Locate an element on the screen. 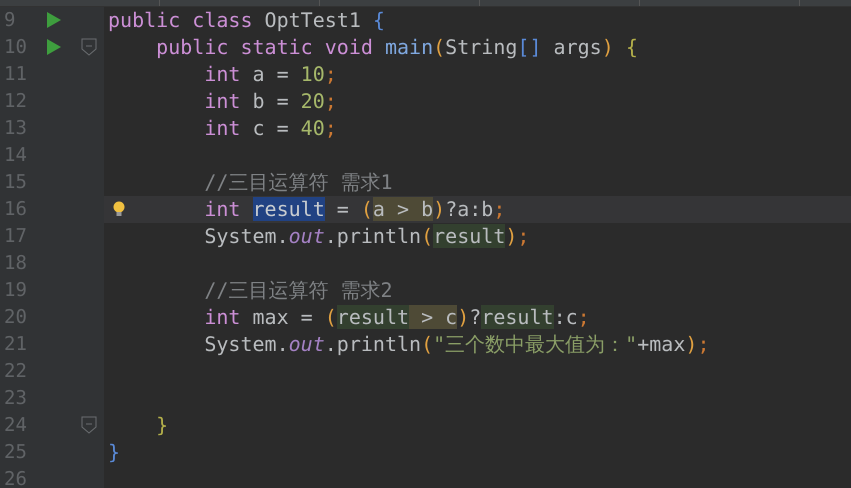  code-line: public class OptTest1 { is located at coordinates (246, 20).